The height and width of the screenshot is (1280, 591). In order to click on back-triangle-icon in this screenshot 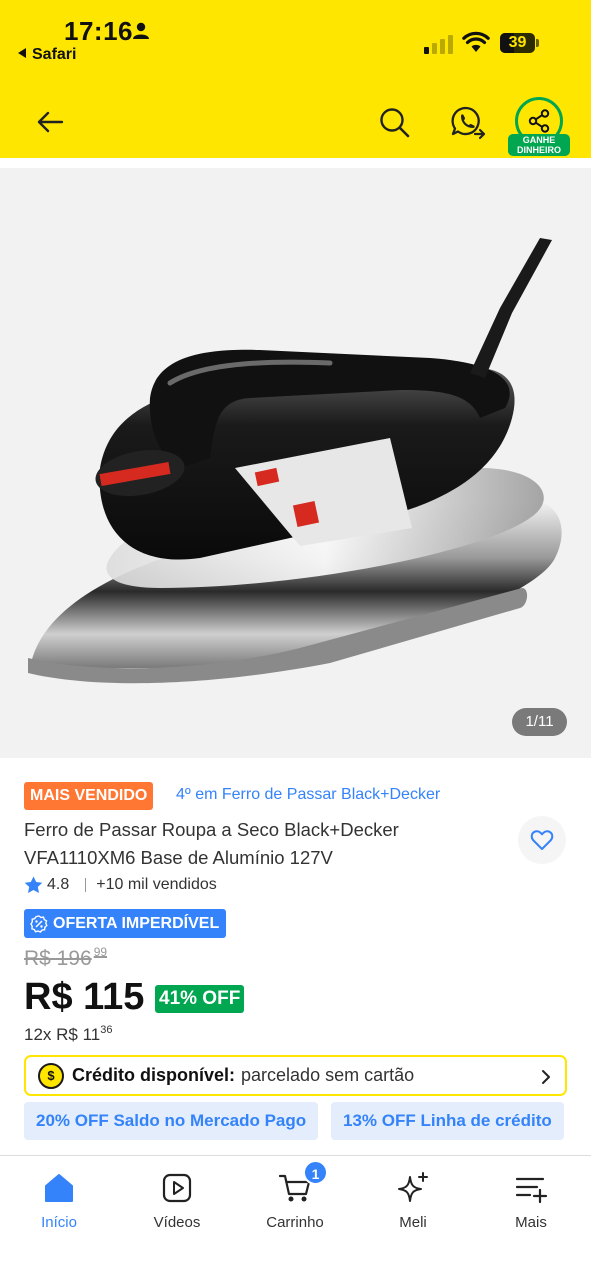, I will do `click(22, 53)`.